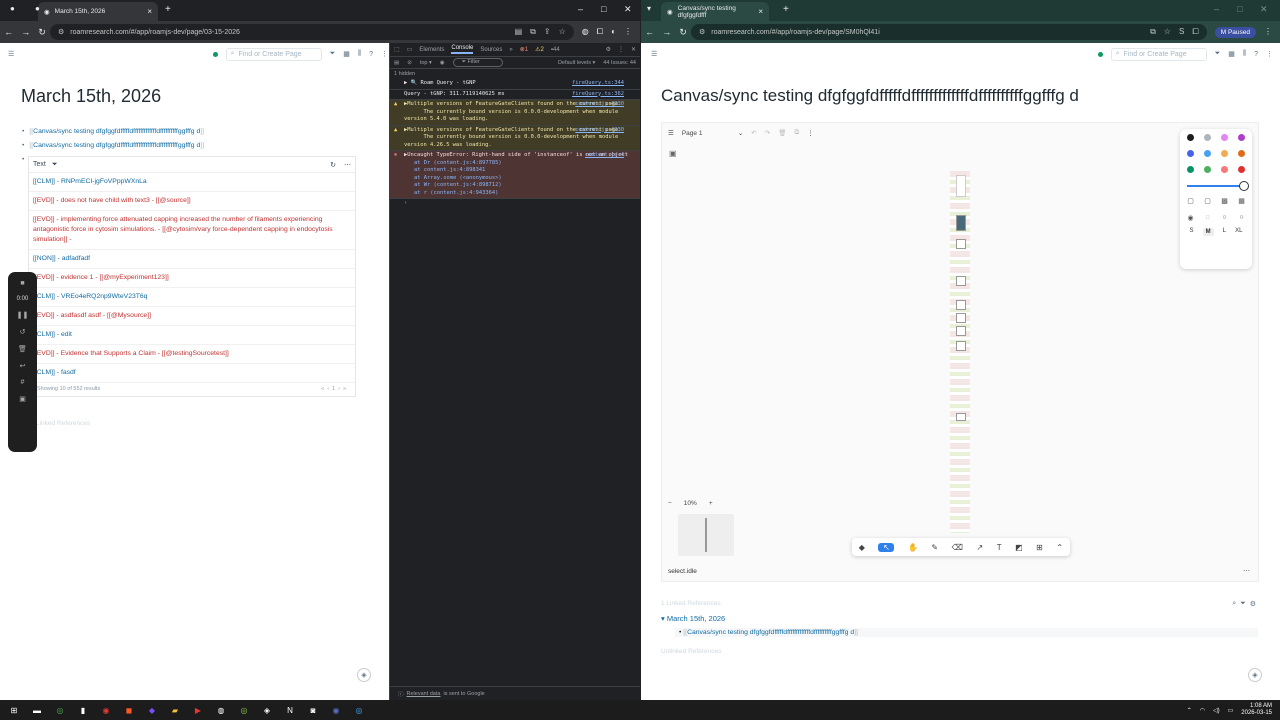 The image size is (1280, 720). Describe the element at coordinates (525, 194) in the screenshot. I see `stack-frame: at r (content.js:4:943364)` at that location.